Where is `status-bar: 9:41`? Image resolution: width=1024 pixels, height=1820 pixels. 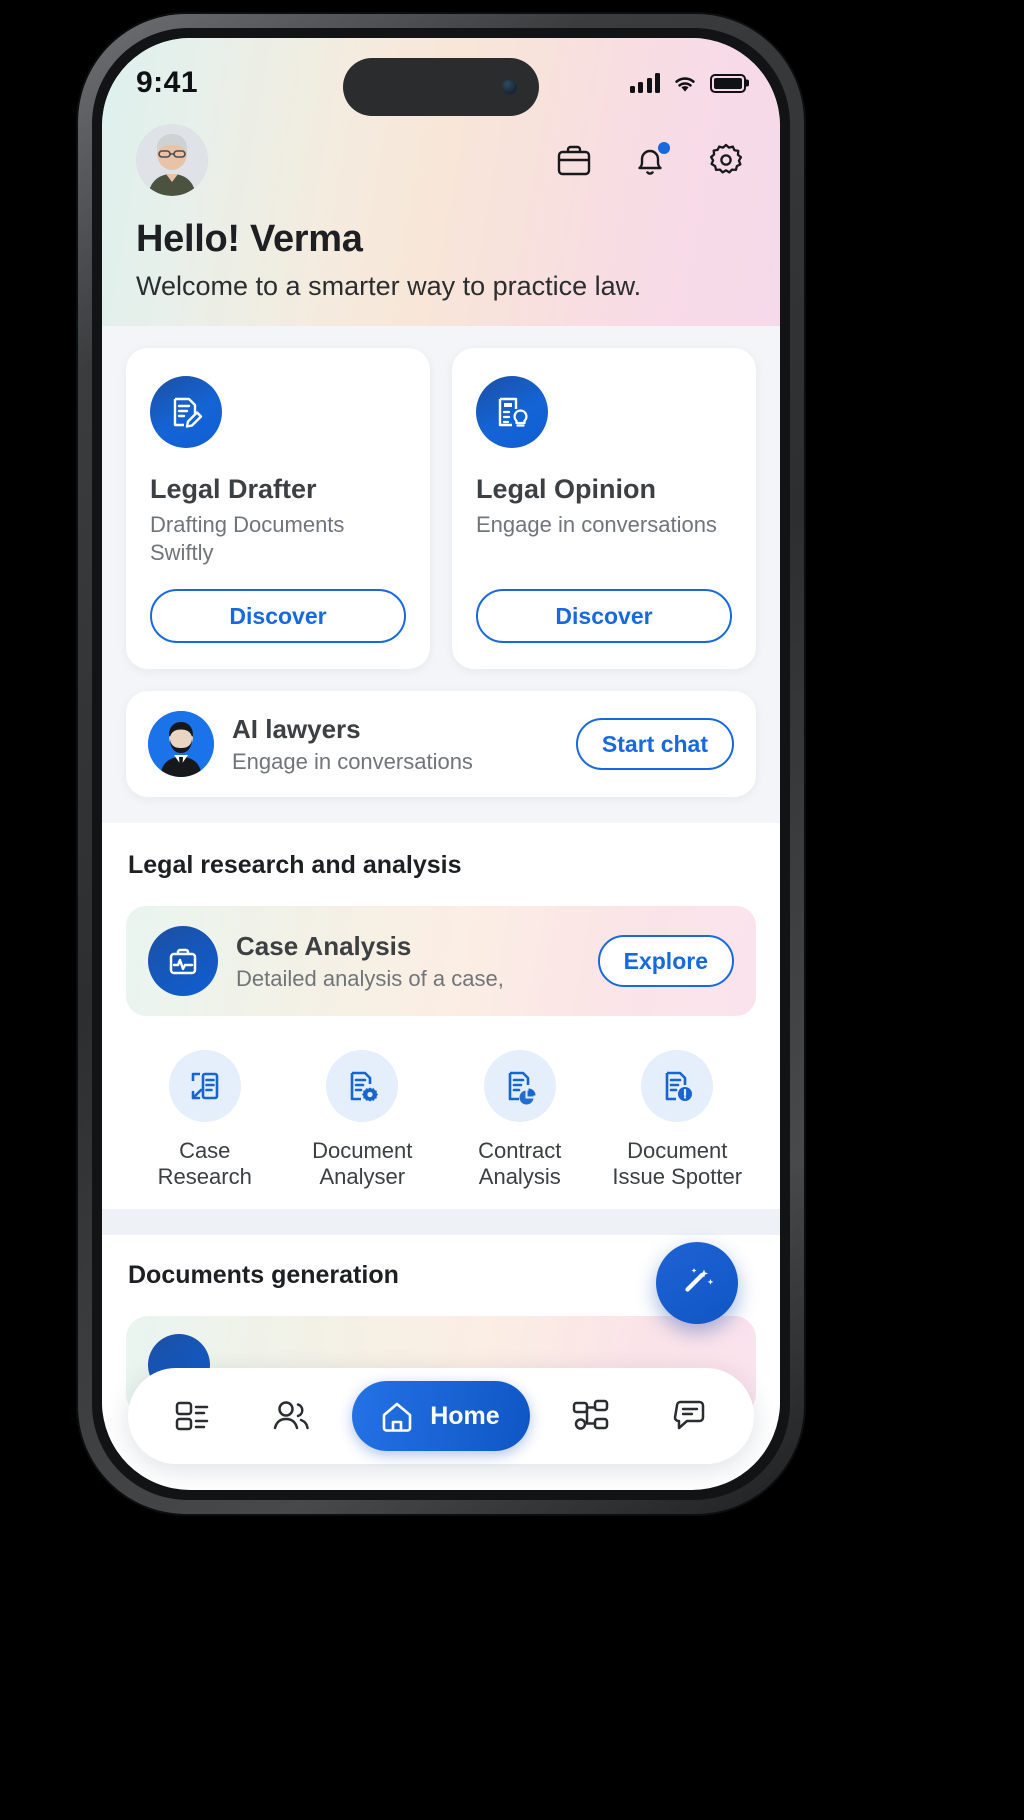
status-bar: 9:41 is located at coordinates (441, 77).